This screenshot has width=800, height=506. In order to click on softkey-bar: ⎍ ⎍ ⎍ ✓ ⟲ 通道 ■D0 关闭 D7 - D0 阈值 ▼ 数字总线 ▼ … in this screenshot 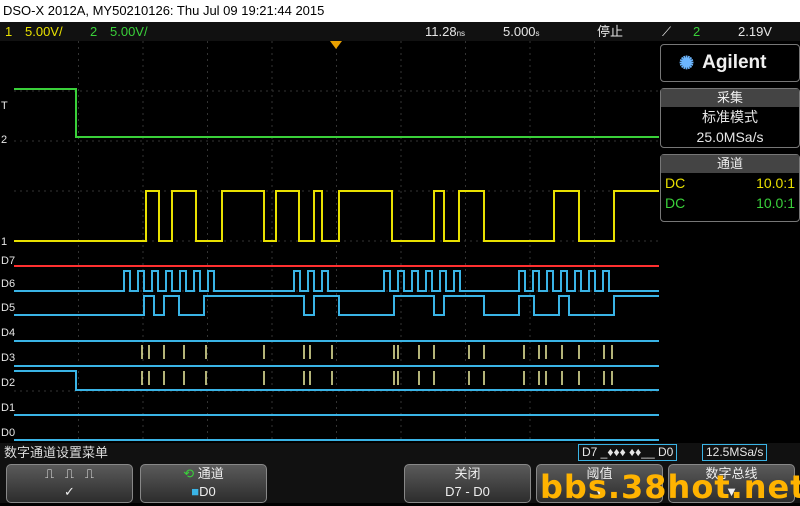, I will do `click(400, 484)`.